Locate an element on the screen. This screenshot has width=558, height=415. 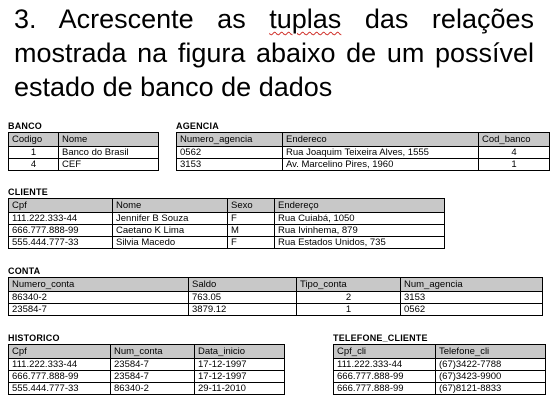
table-cell: 763.05 is located at coordinates (242, 297).